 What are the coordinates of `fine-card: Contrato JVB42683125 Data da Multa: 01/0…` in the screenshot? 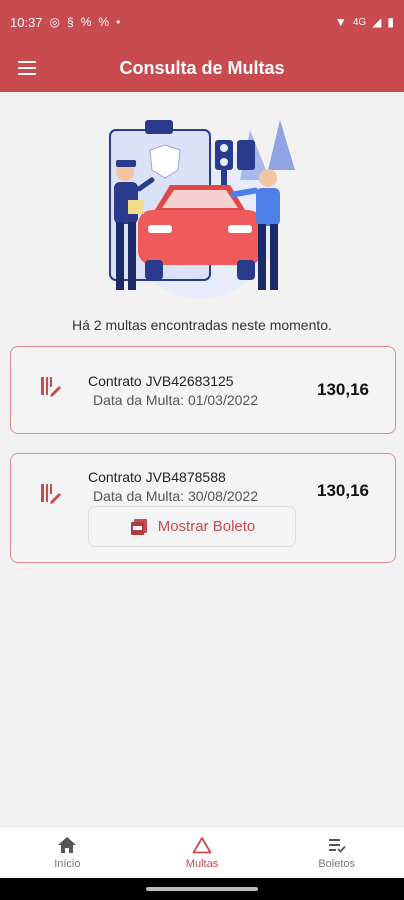 It's located at (203, 390).